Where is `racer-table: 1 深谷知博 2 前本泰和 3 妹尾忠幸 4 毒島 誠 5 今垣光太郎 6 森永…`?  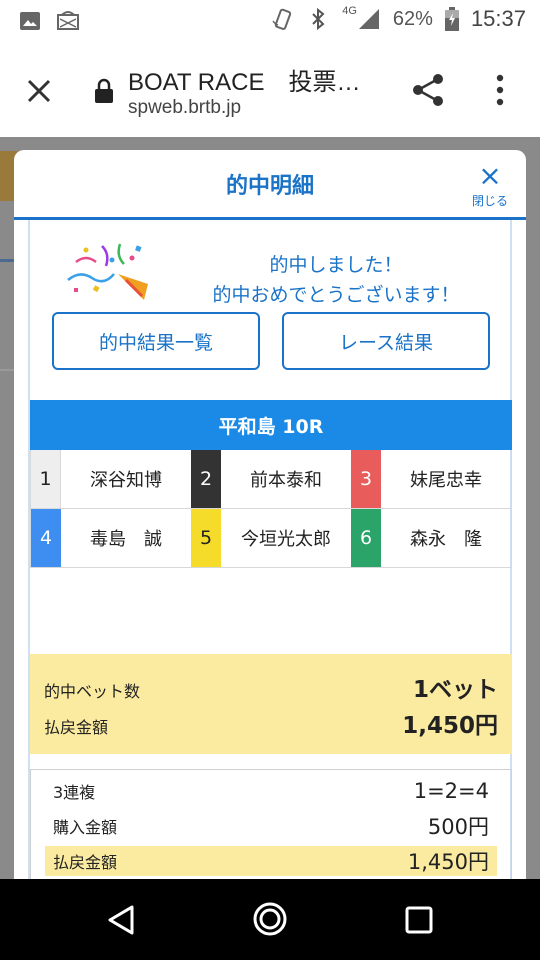
racer-table: 1 深谷知博 2 前本泰和 3 妹尾忠幸 4 毒島 誠 5 今垣光太郎 6 森永… is located at coordinates (271, 509).